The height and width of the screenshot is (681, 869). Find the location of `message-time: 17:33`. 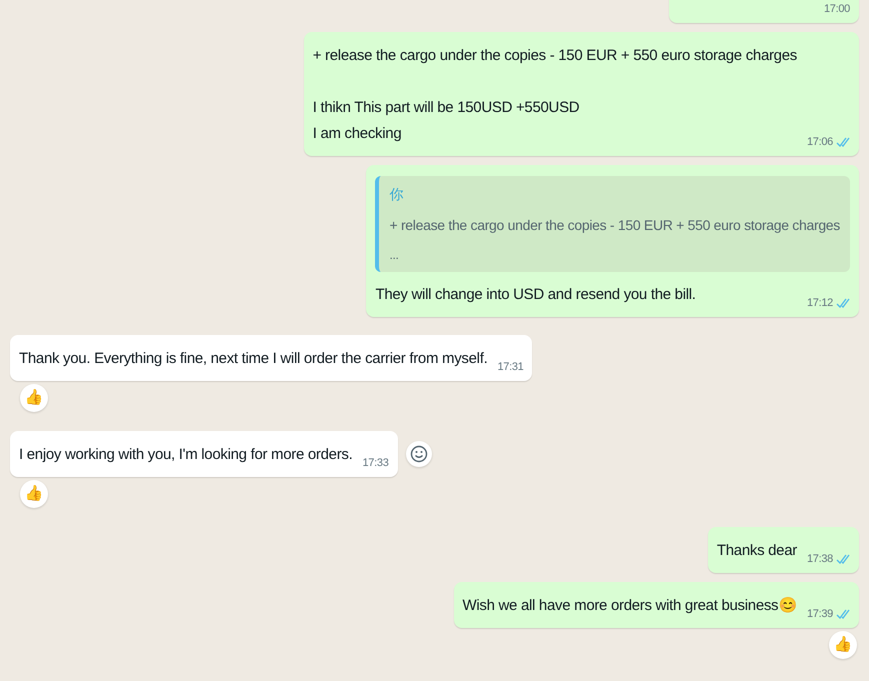

message-time: 17:33 is located at coordinates (375, 463).